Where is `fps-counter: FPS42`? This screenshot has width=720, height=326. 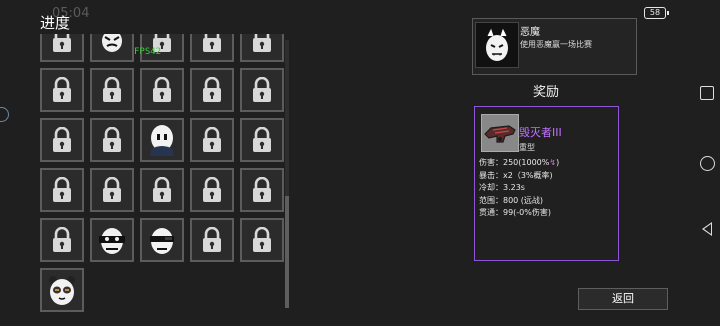
fps-counter: FPS42 is located at coordinates (148, 52).